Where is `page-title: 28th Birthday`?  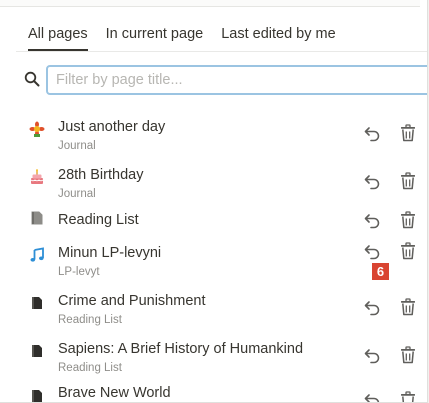 page-title: 28th Birthday is located at coordinates (101, 175).